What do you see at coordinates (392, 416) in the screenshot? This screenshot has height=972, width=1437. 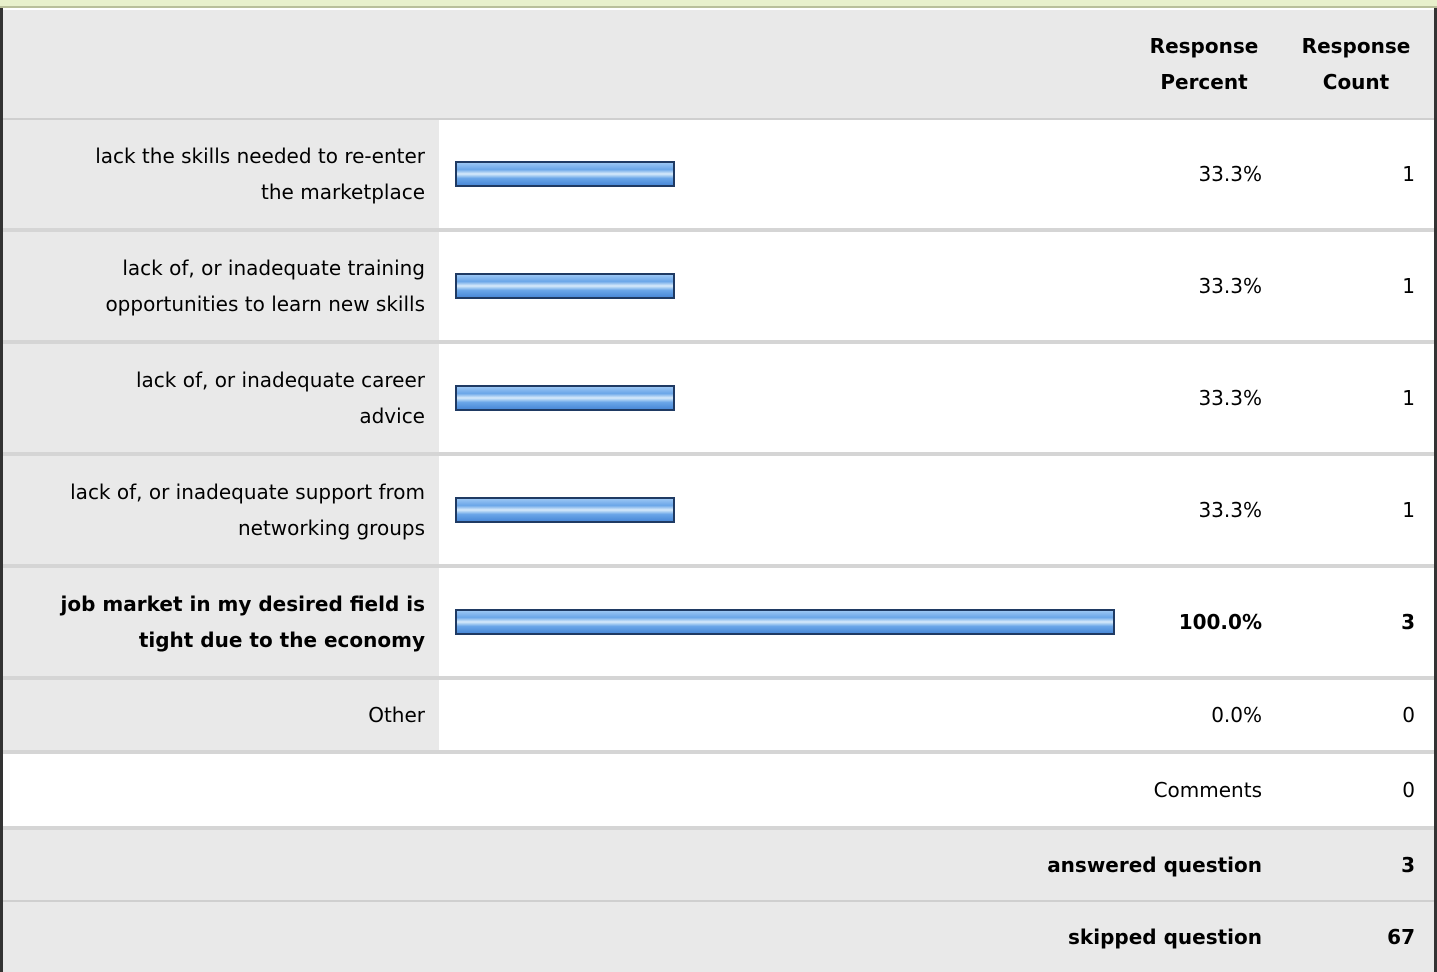 I see `answer-label-line2: advice` at bounding box center [392, 416].